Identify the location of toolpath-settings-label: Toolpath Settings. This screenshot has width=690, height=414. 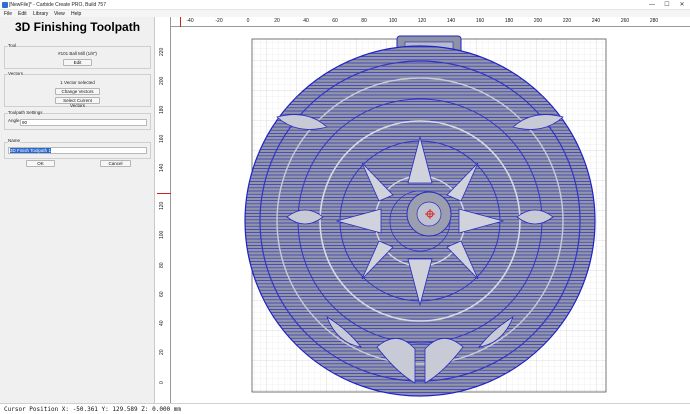
(25, 112).